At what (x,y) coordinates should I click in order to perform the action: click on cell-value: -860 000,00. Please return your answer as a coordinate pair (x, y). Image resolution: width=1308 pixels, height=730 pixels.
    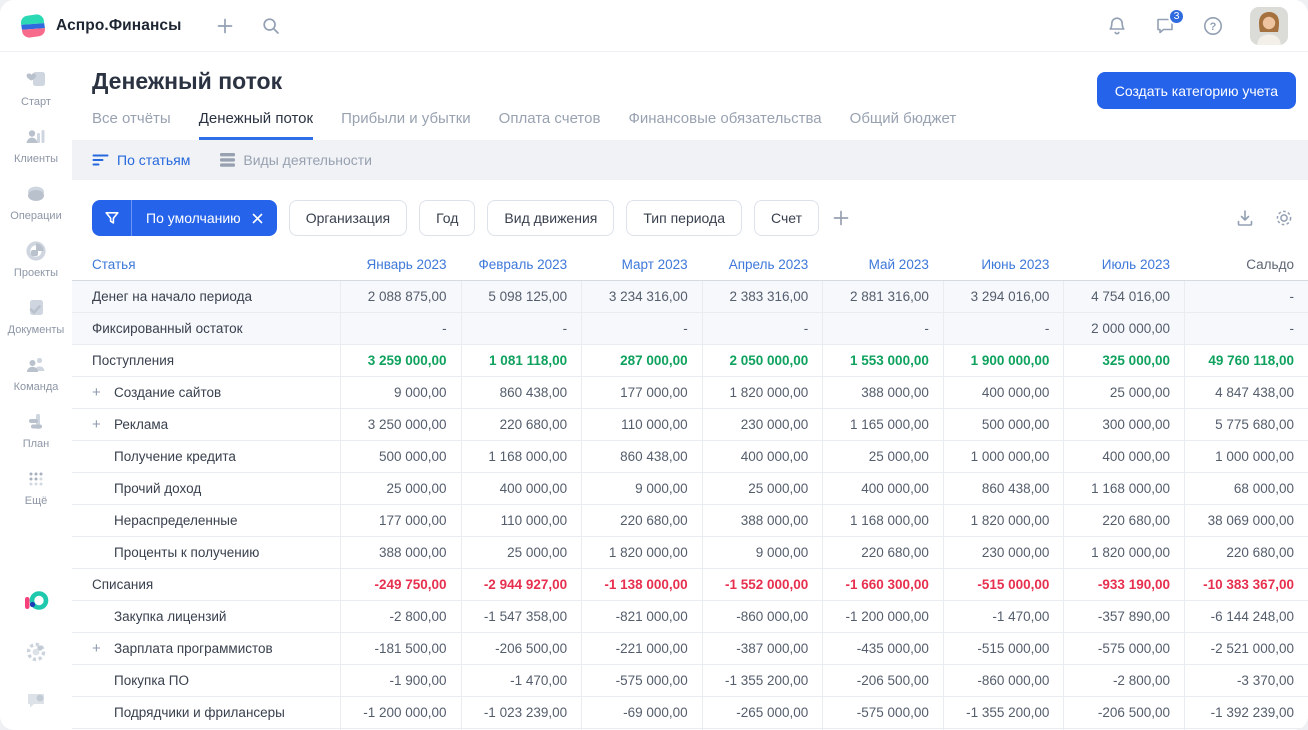
    Looking at the image, I should click on (762, 616).